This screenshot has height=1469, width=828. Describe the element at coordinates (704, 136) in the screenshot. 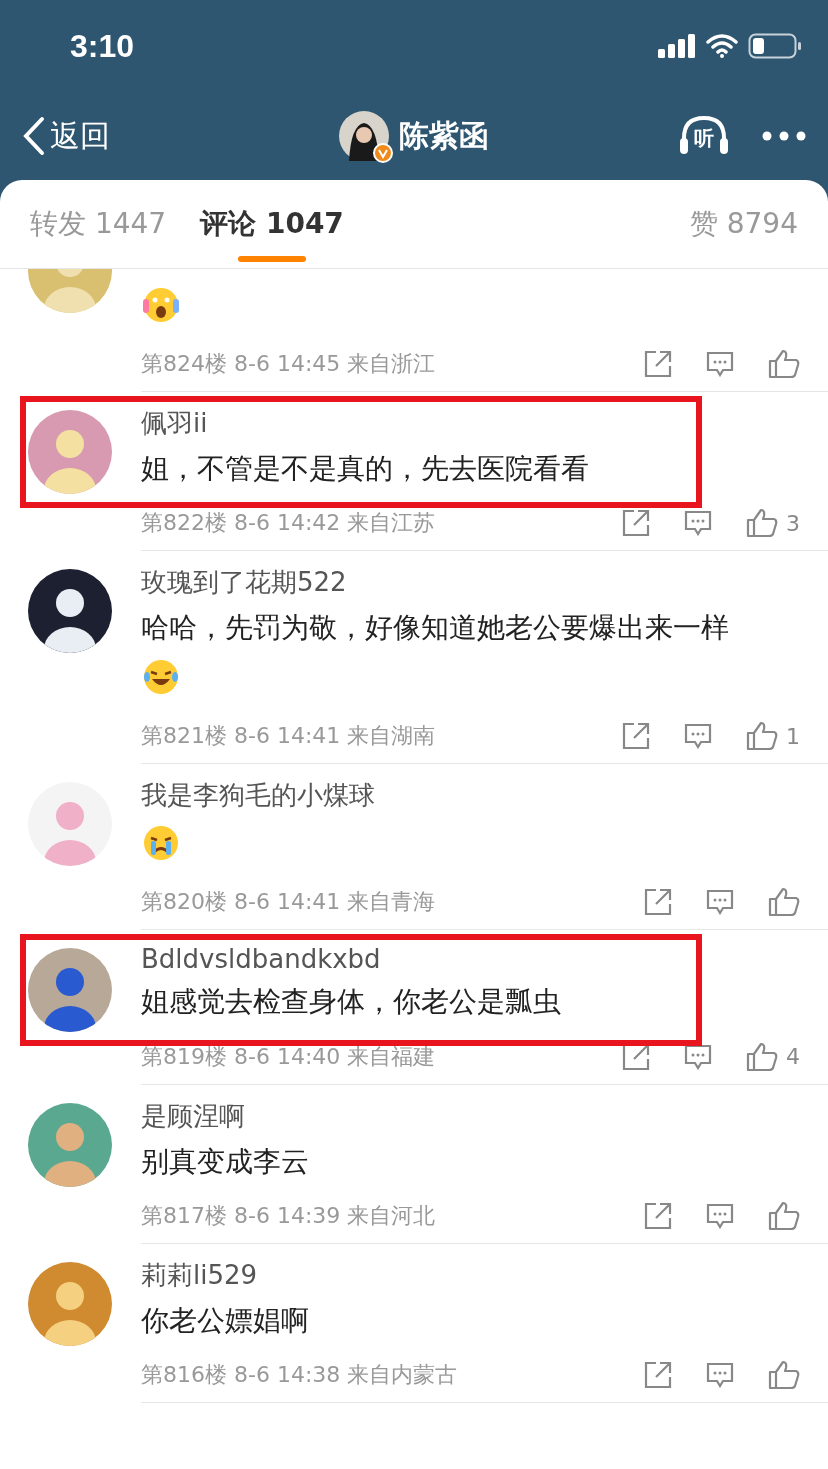

I see `listen-button: 听` at that location.